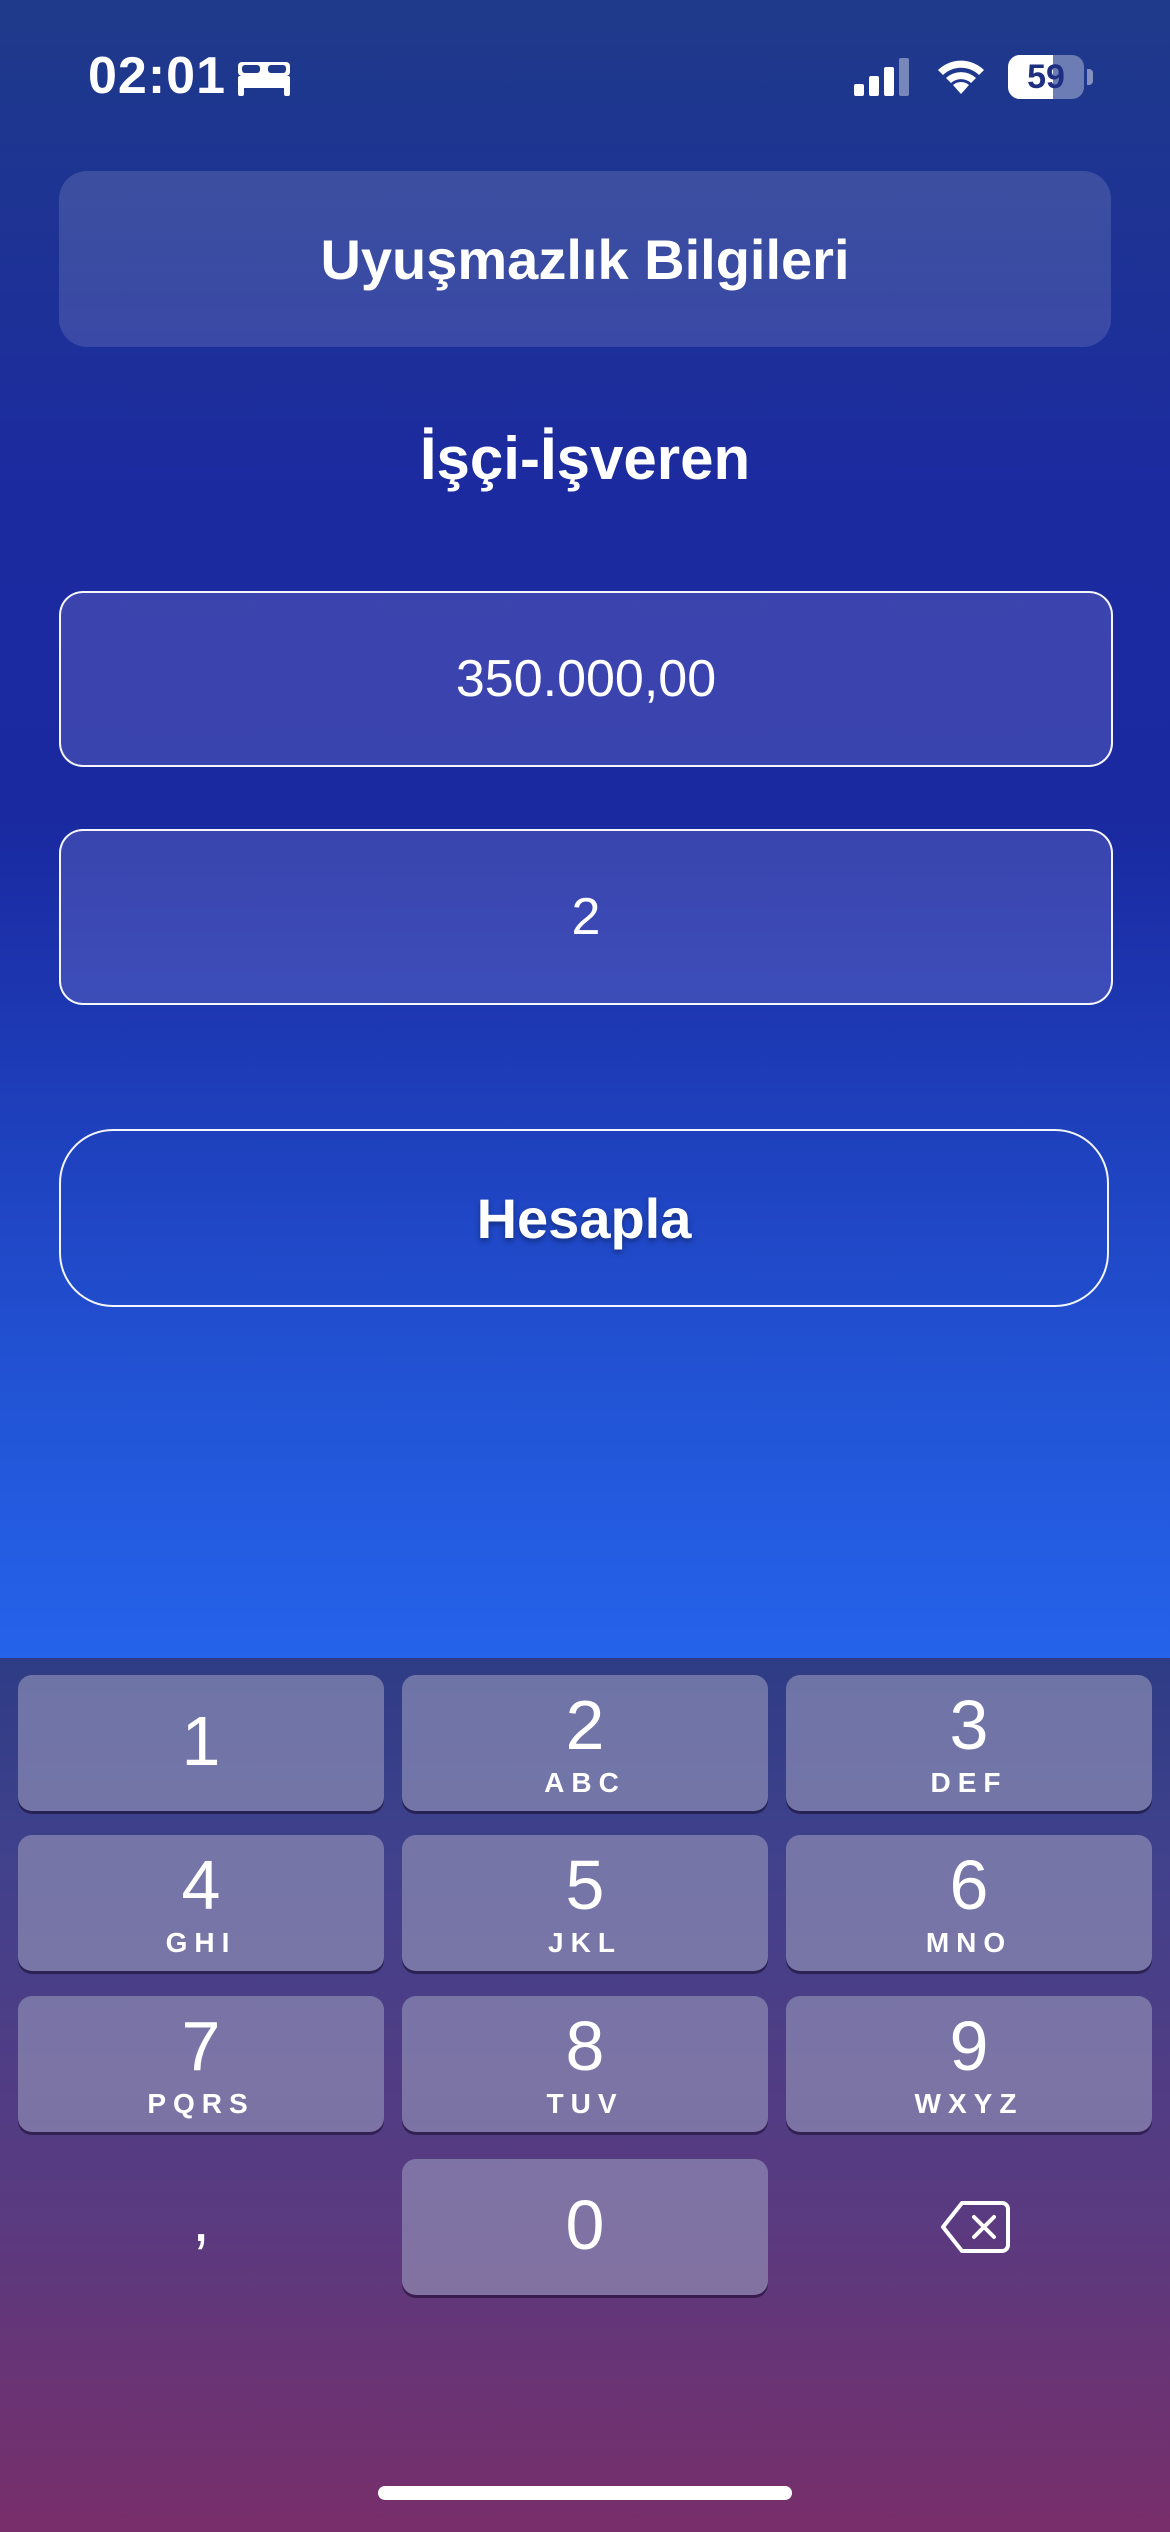  Describe the element at coordinates (585, 1782) in the screenshot. I see `key-letters: ABC` at that location.